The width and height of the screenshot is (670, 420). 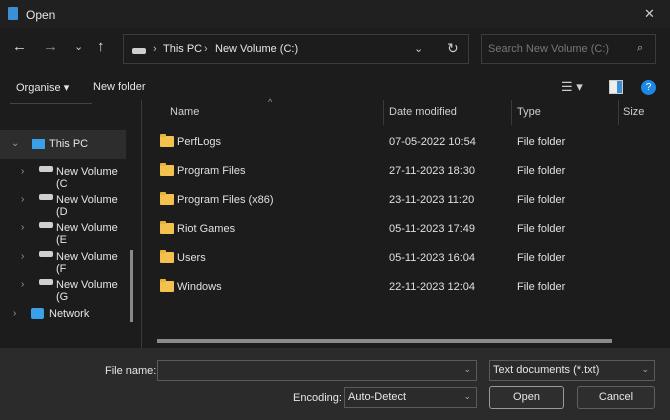 I want to click on window-title: Open, so click(x=41, y=15).